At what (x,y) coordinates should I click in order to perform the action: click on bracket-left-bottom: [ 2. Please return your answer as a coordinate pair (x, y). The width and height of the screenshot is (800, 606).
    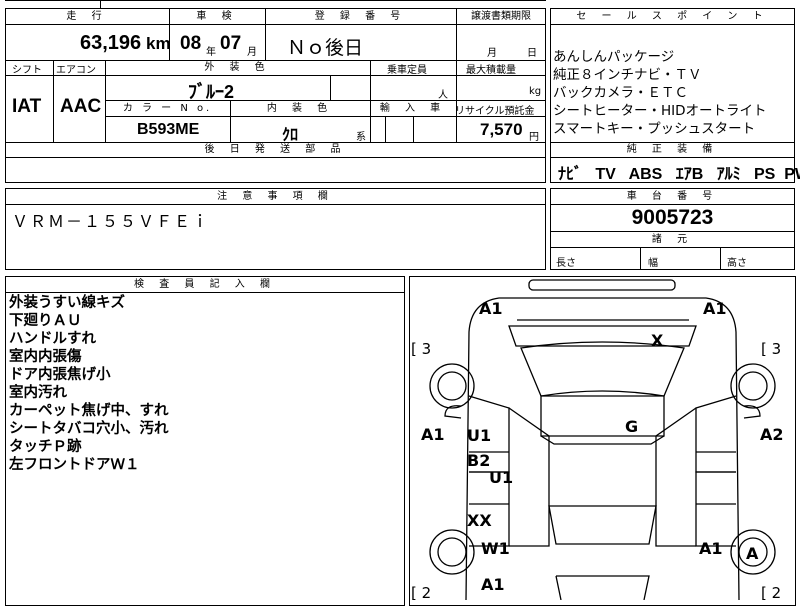
    Looking at the image, I should click on (421, 592).